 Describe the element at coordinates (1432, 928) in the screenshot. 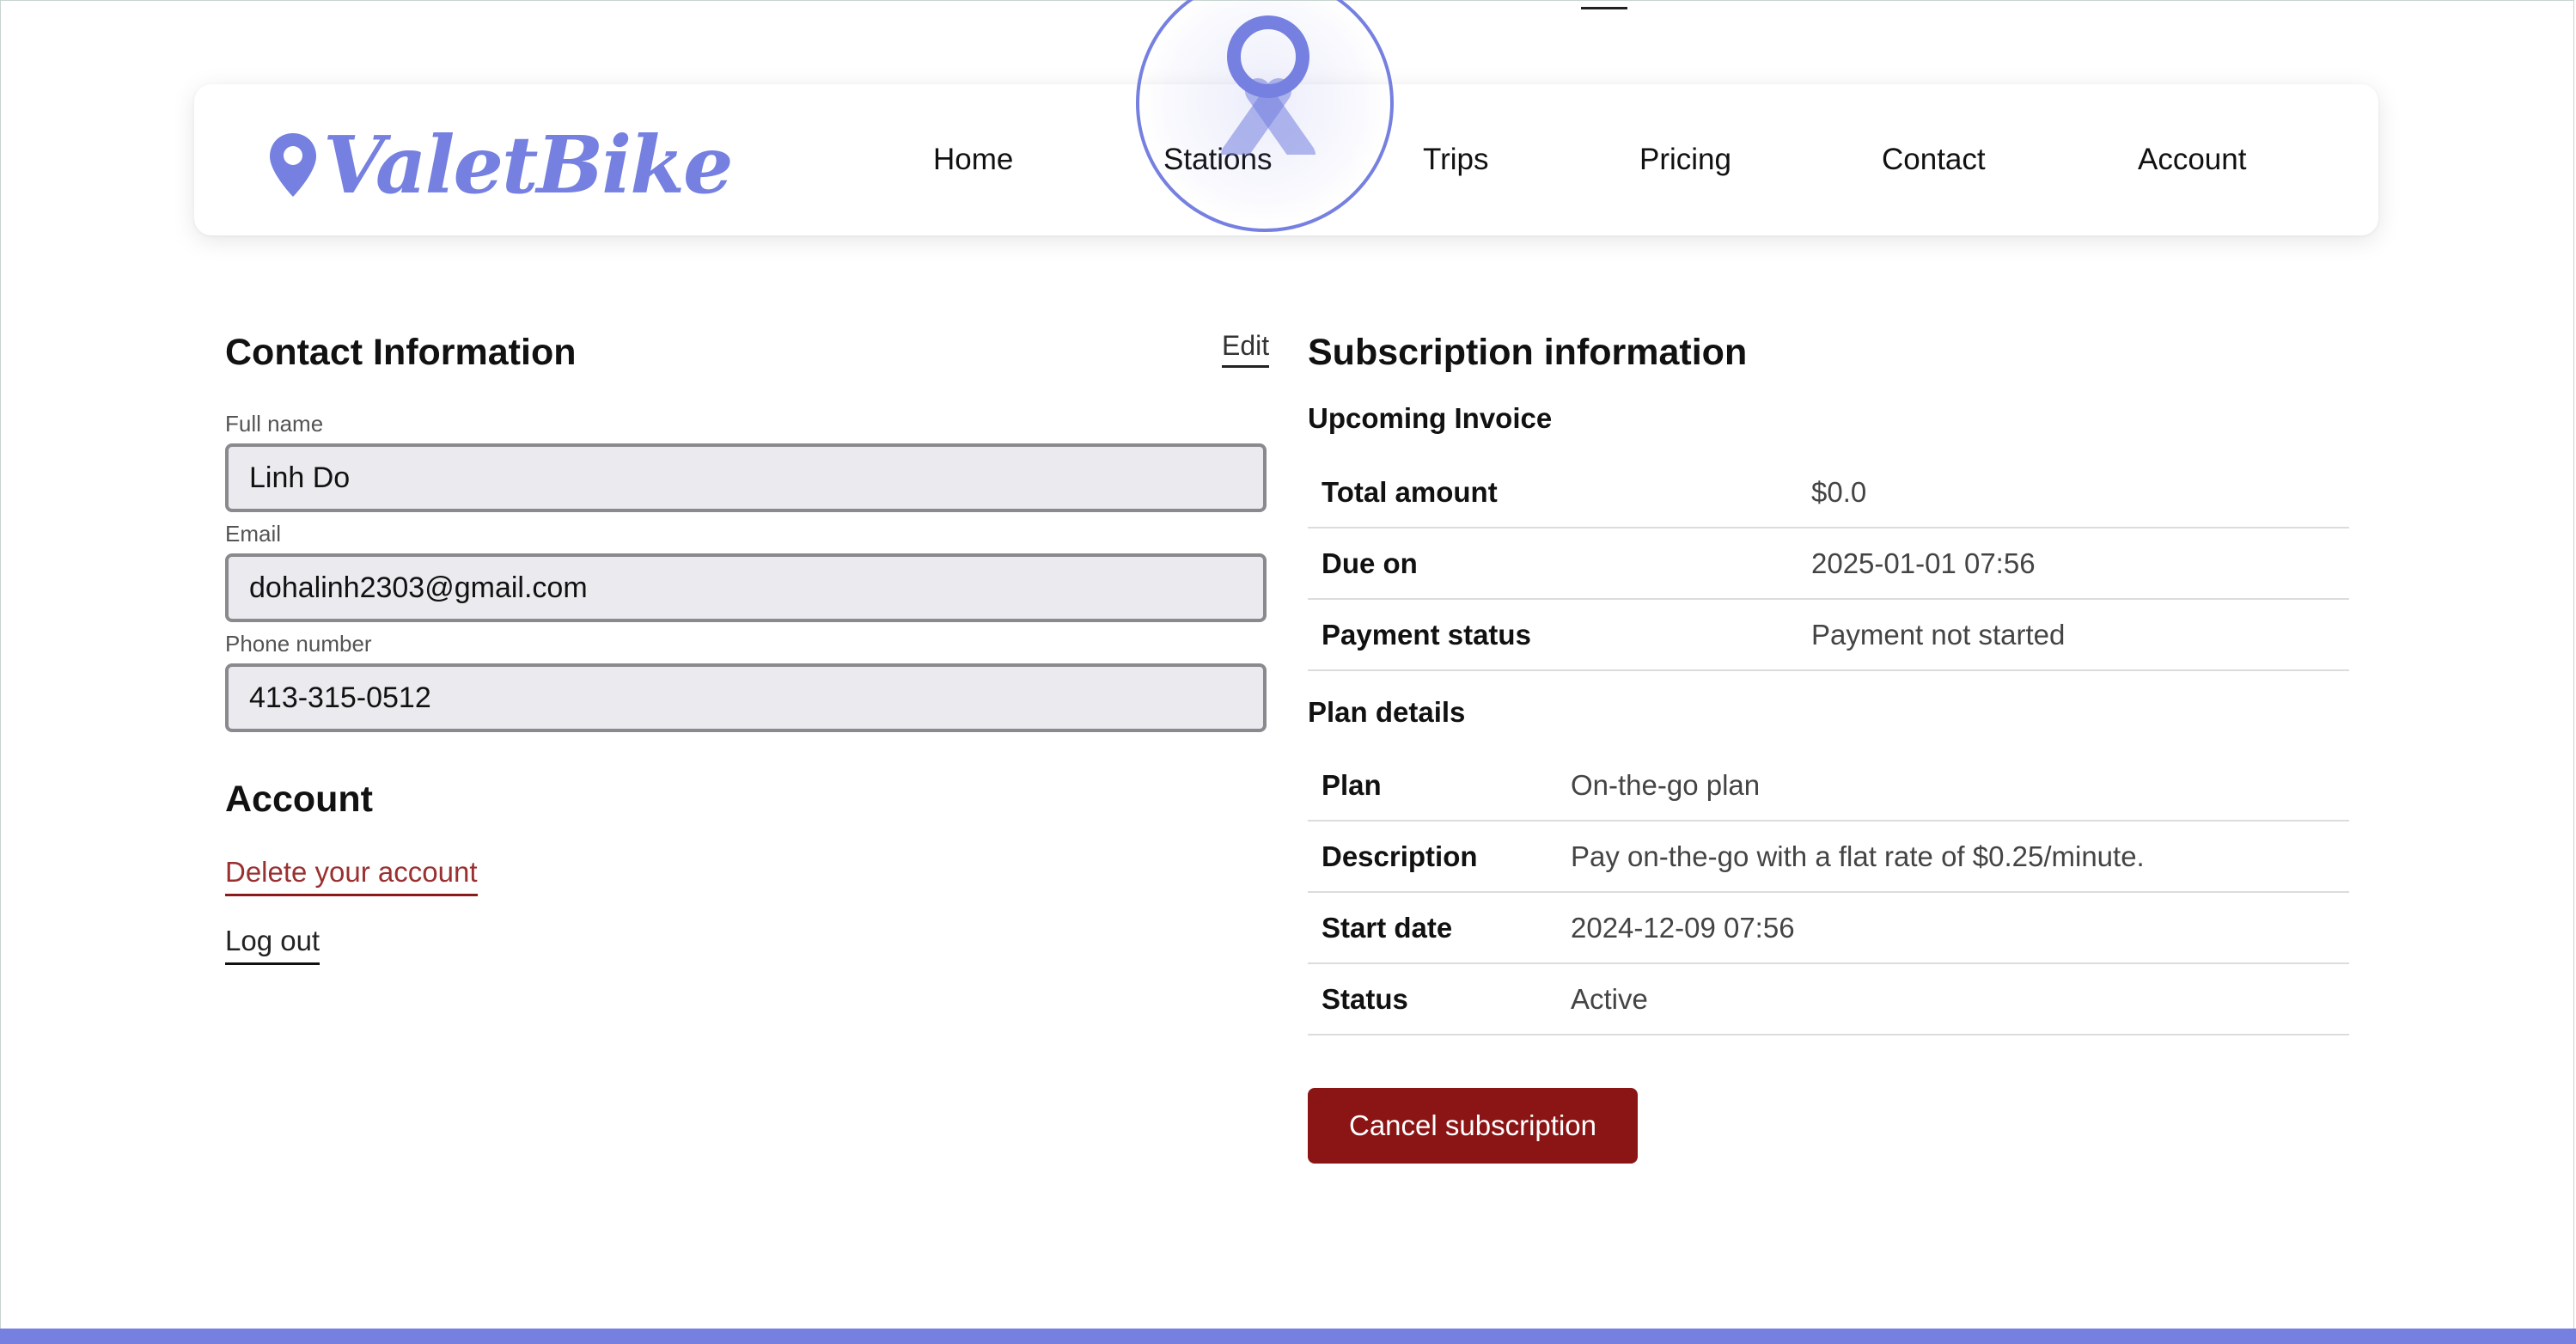

I see `start-date-label: Start date` at that location.